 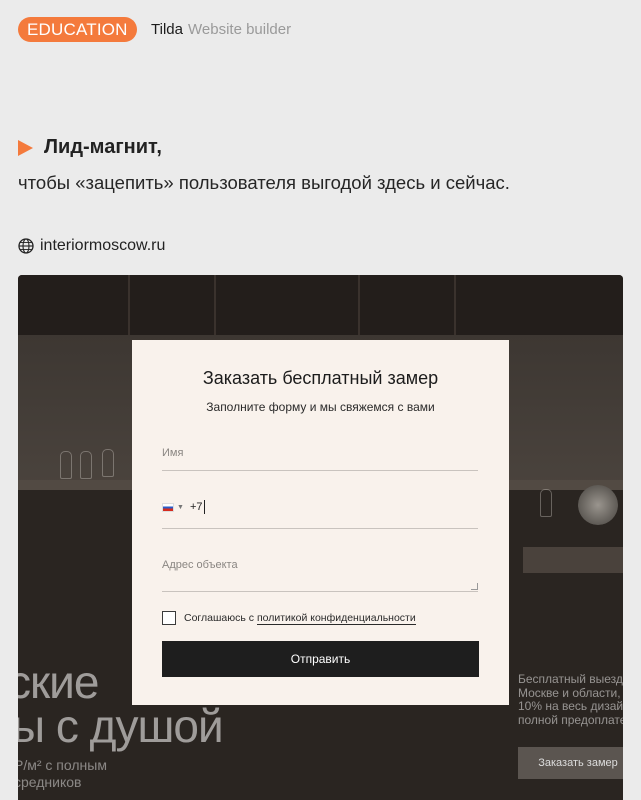 I want to click on address-placeholder: Адрес объекта, so click(x=200, y=565).